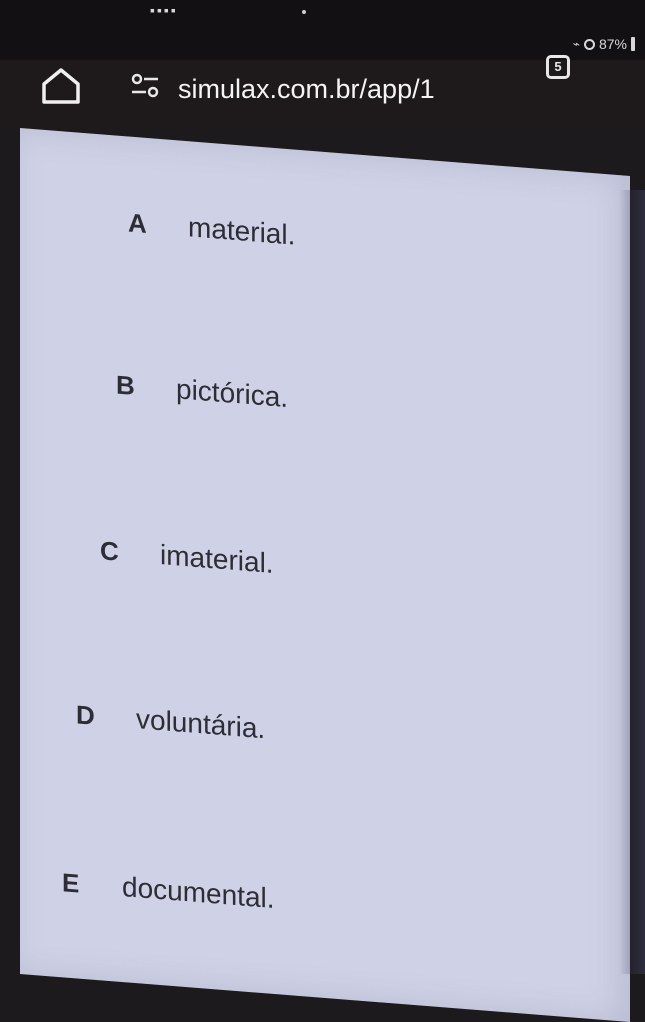  I want to click on option-text: imaterial., so click(217, 559).